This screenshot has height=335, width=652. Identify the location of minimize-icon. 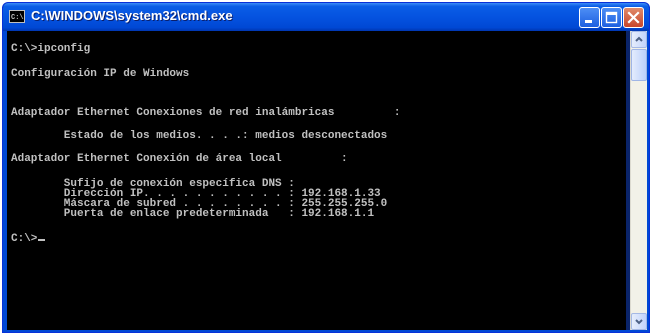
(588, 21).